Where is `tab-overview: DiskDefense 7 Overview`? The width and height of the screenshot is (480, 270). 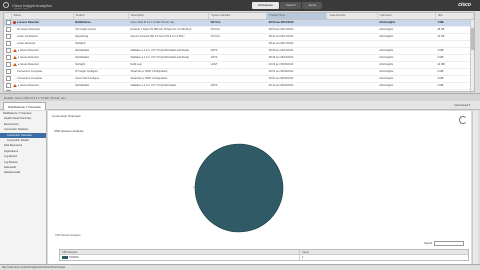 tab-overview: DiskDefense 7 Overview is located at coordinates (24, 106).